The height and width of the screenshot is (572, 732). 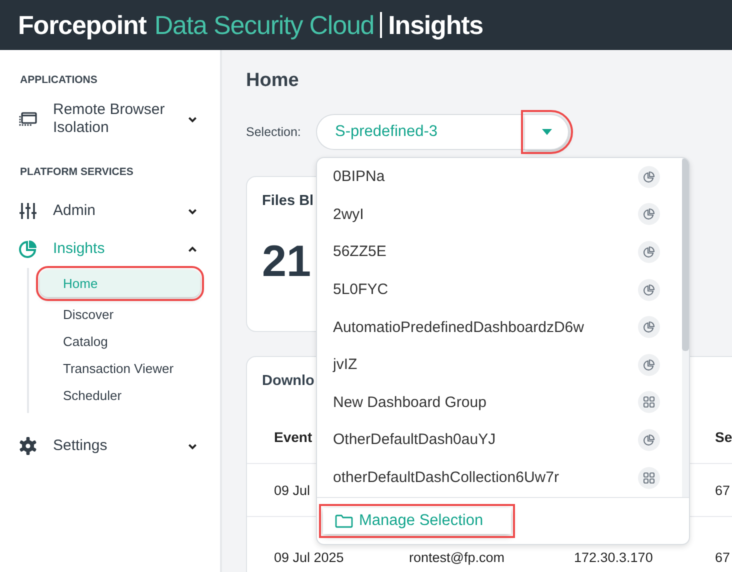 I want to click on stat-value: 21, so click(x=286, y=262).